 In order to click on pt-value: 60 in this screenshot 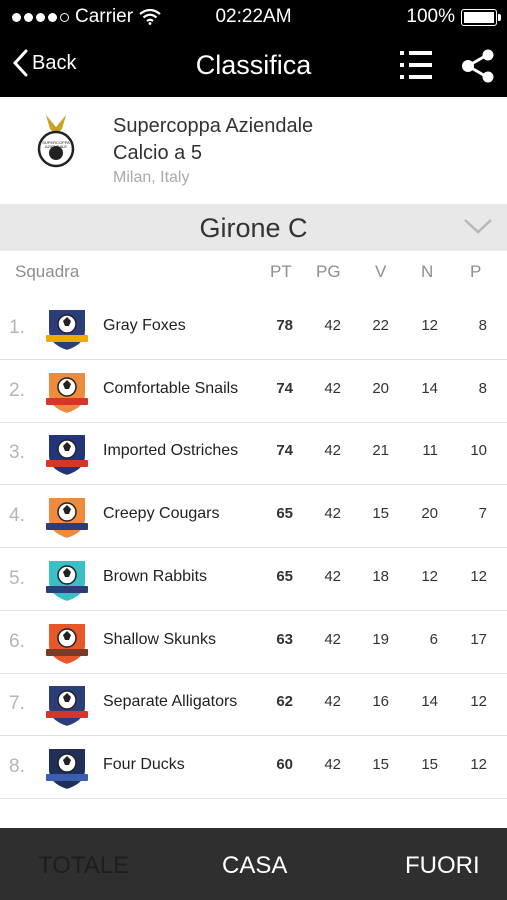, I will do `click(284, 764)`.